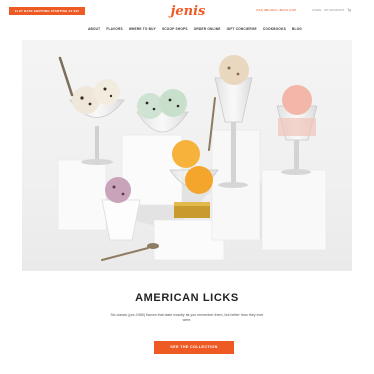 This screenshot has width=374, height=374. Describe the element at coordinates (187, 298) in the screenshot. I see `section-title: AMERICAN LICKS` at that location.